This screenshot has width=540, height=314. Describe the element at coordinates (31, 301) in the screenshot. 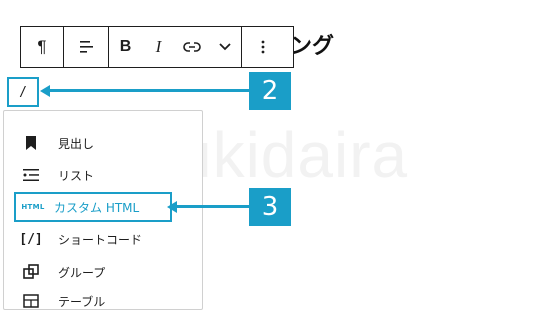

I see `table-icon` at that location.